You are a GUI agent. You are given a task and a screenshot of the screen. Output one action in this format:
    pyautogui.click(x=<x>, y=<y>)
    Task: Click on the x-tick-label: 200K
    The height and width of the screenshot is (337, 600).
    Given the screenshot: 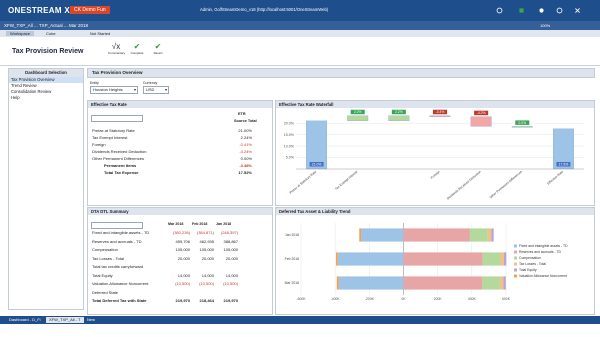 What is the action you would take?
    pyautogui.click(x=438, y=299)
    